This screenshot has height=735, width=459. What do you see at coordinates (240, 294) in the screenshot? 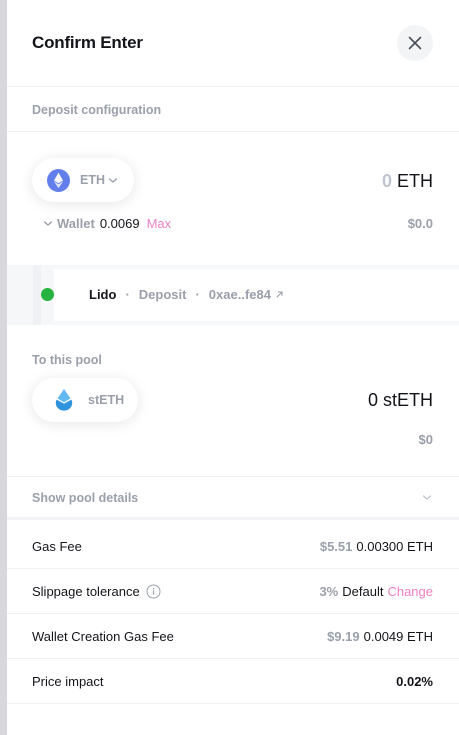
I see `route-address-link: 0xae..fe84` at bounding box center [240, 294].